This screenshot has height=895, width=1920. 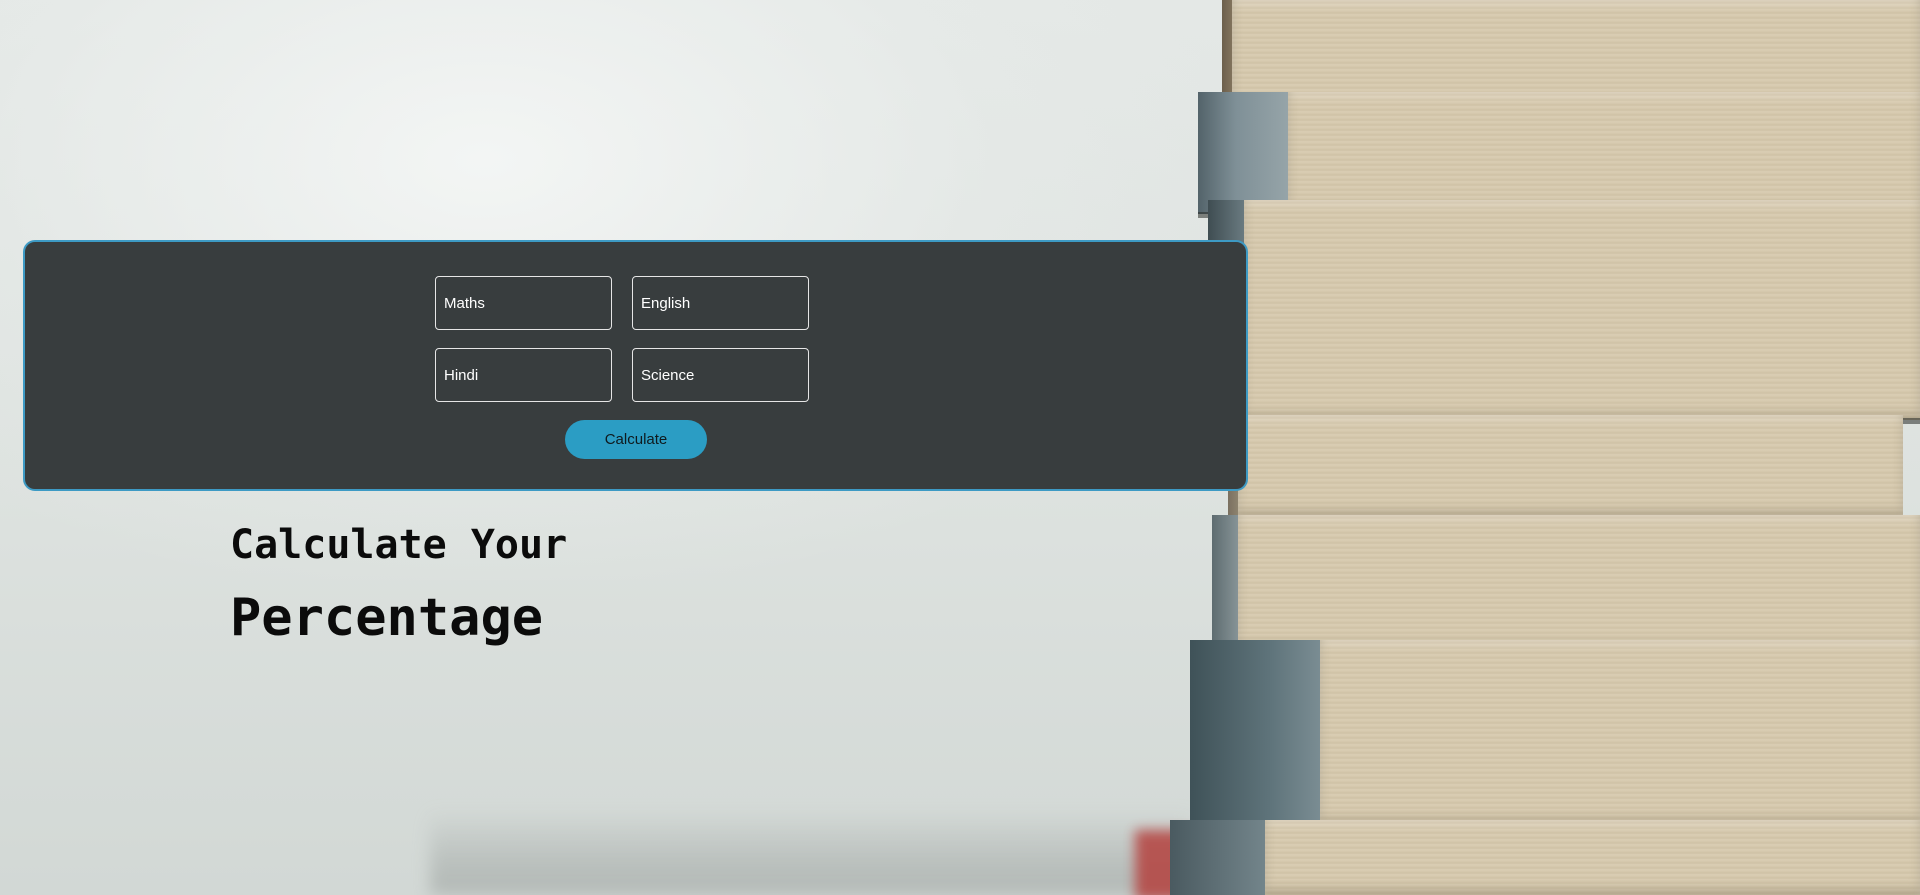 What do you see at coordinates (399, 545) in the screenshot?
I see `page-title-line-1: Calculate Your` at bounding box center [399, 545].